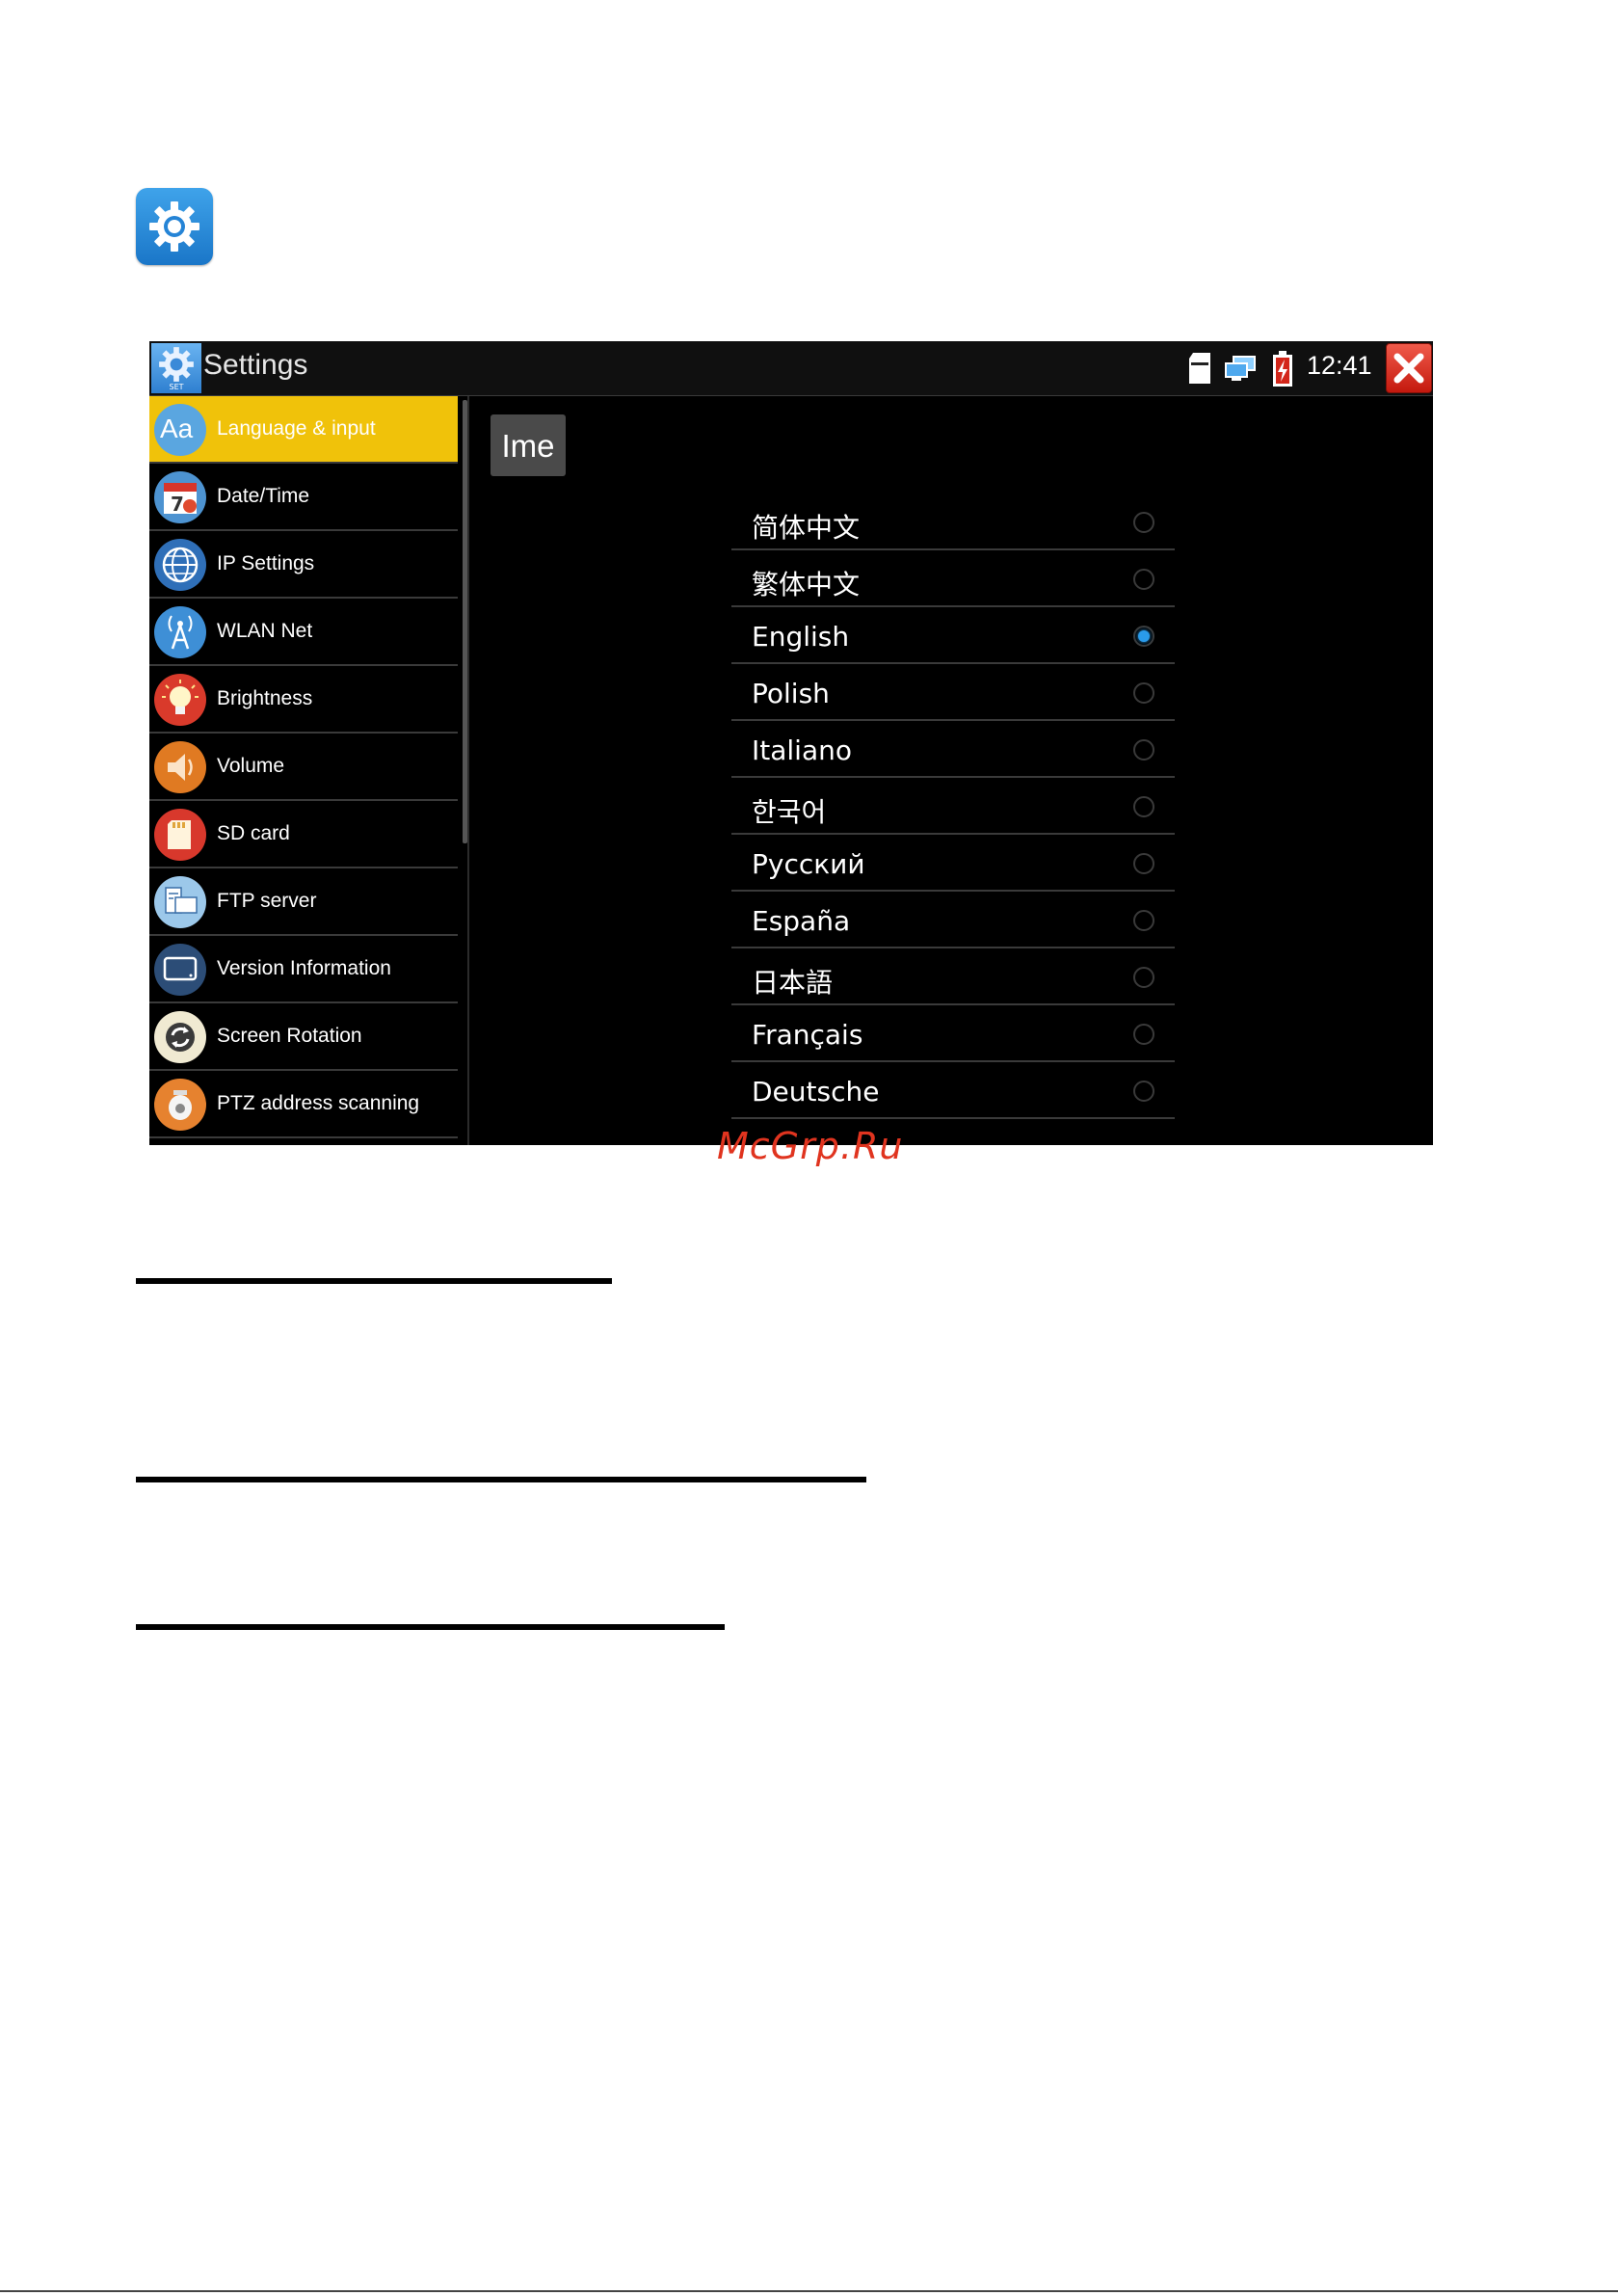 Image resolution: width=1618 pixels, height=2296 pixels. I want to click on antenna-icon, so click(180, 632).